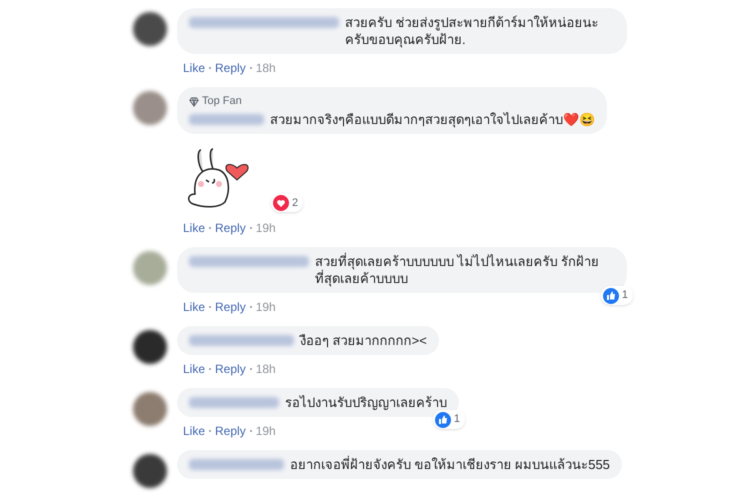  Describe the element at coordinates (457, 270) in the screenshot. I see `comment-text: สวยที่สุดเลยคร้าบบบบบบ ไม่ไปไหนเลยครับ รักฝ้ายที่สุดเลยค้าบบบบ` at that location.